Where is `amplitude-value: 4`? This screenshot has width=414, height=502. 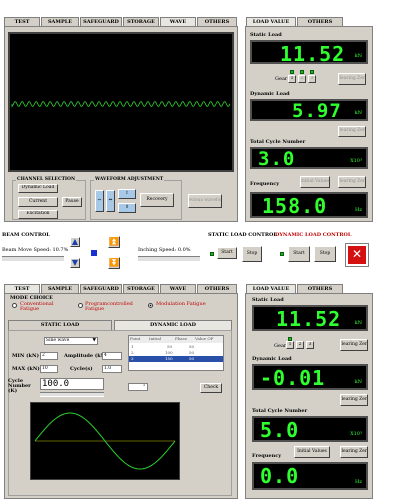
amplitude-value: 4 is located at coordinates (105, 355).